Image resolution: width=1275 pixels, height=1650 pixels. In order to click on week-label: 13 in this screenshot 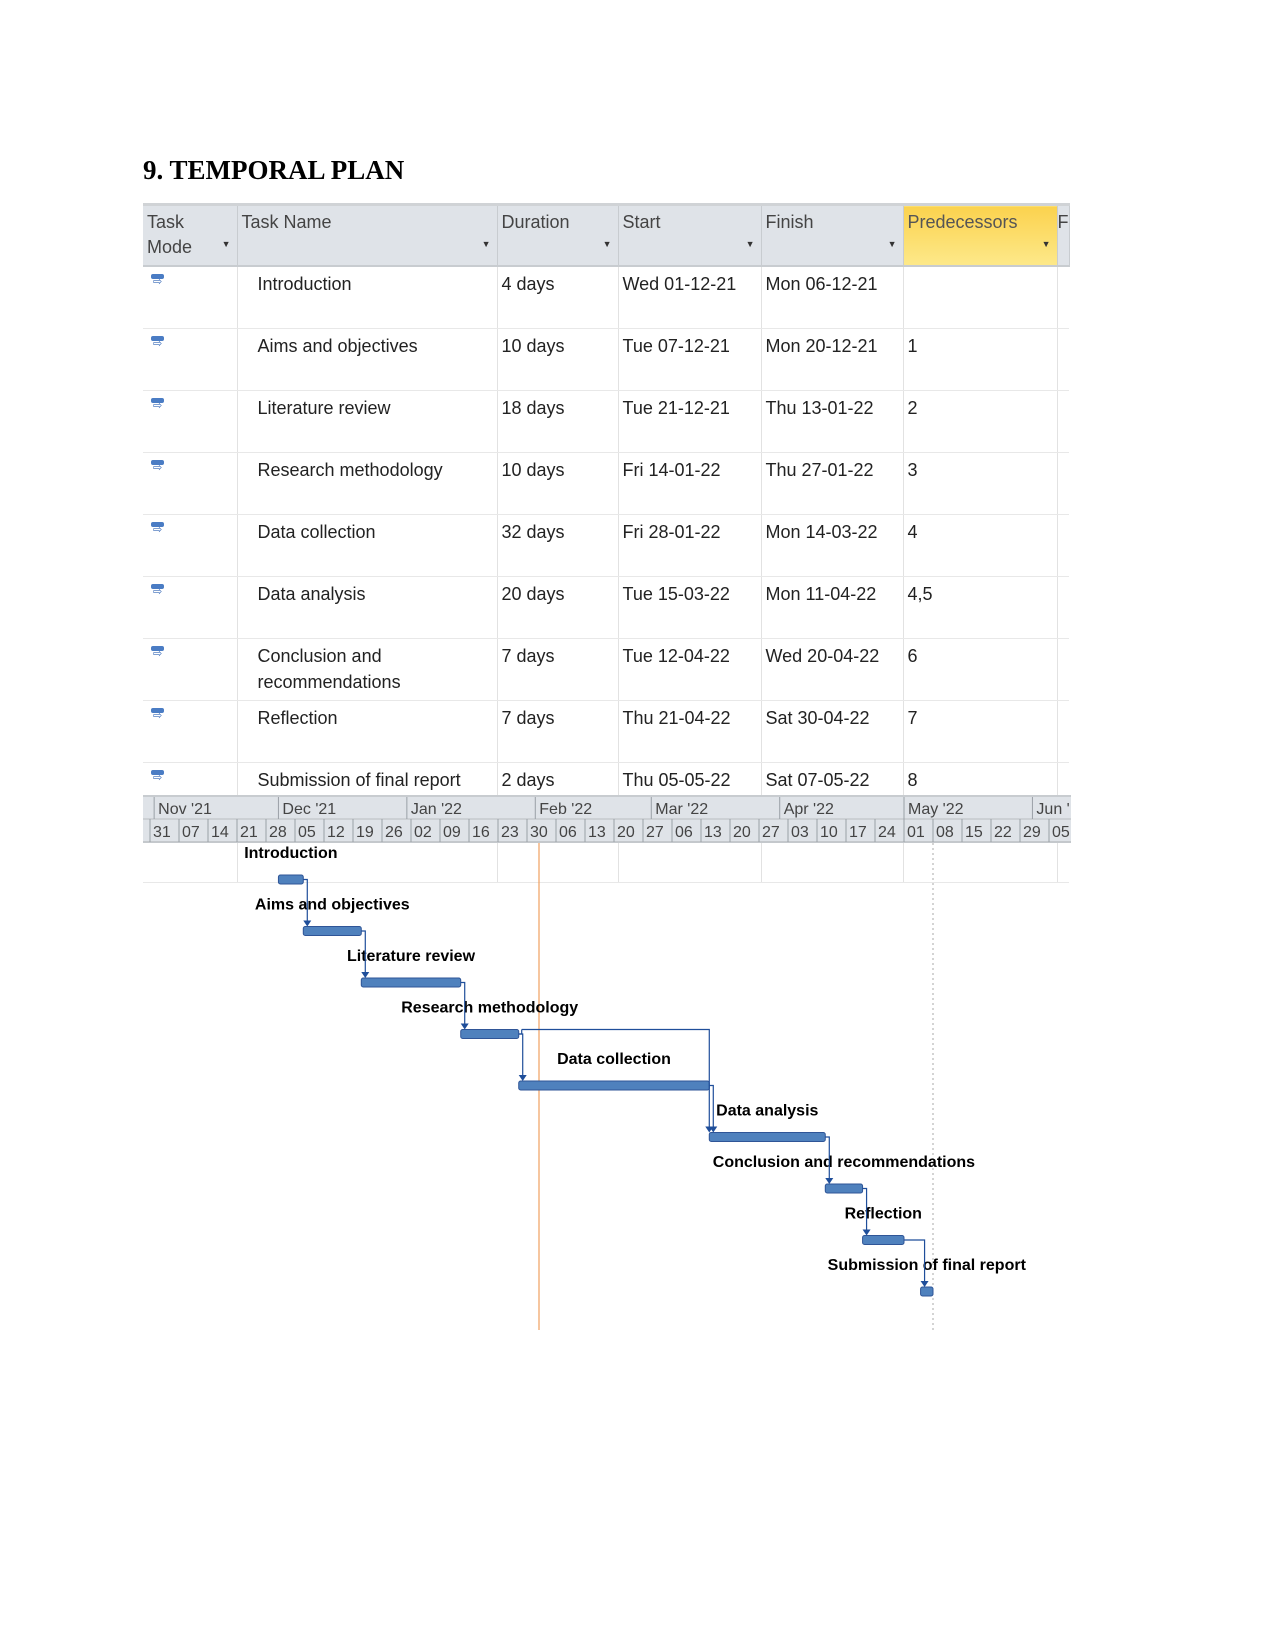, I will do `click(597, 832)`.